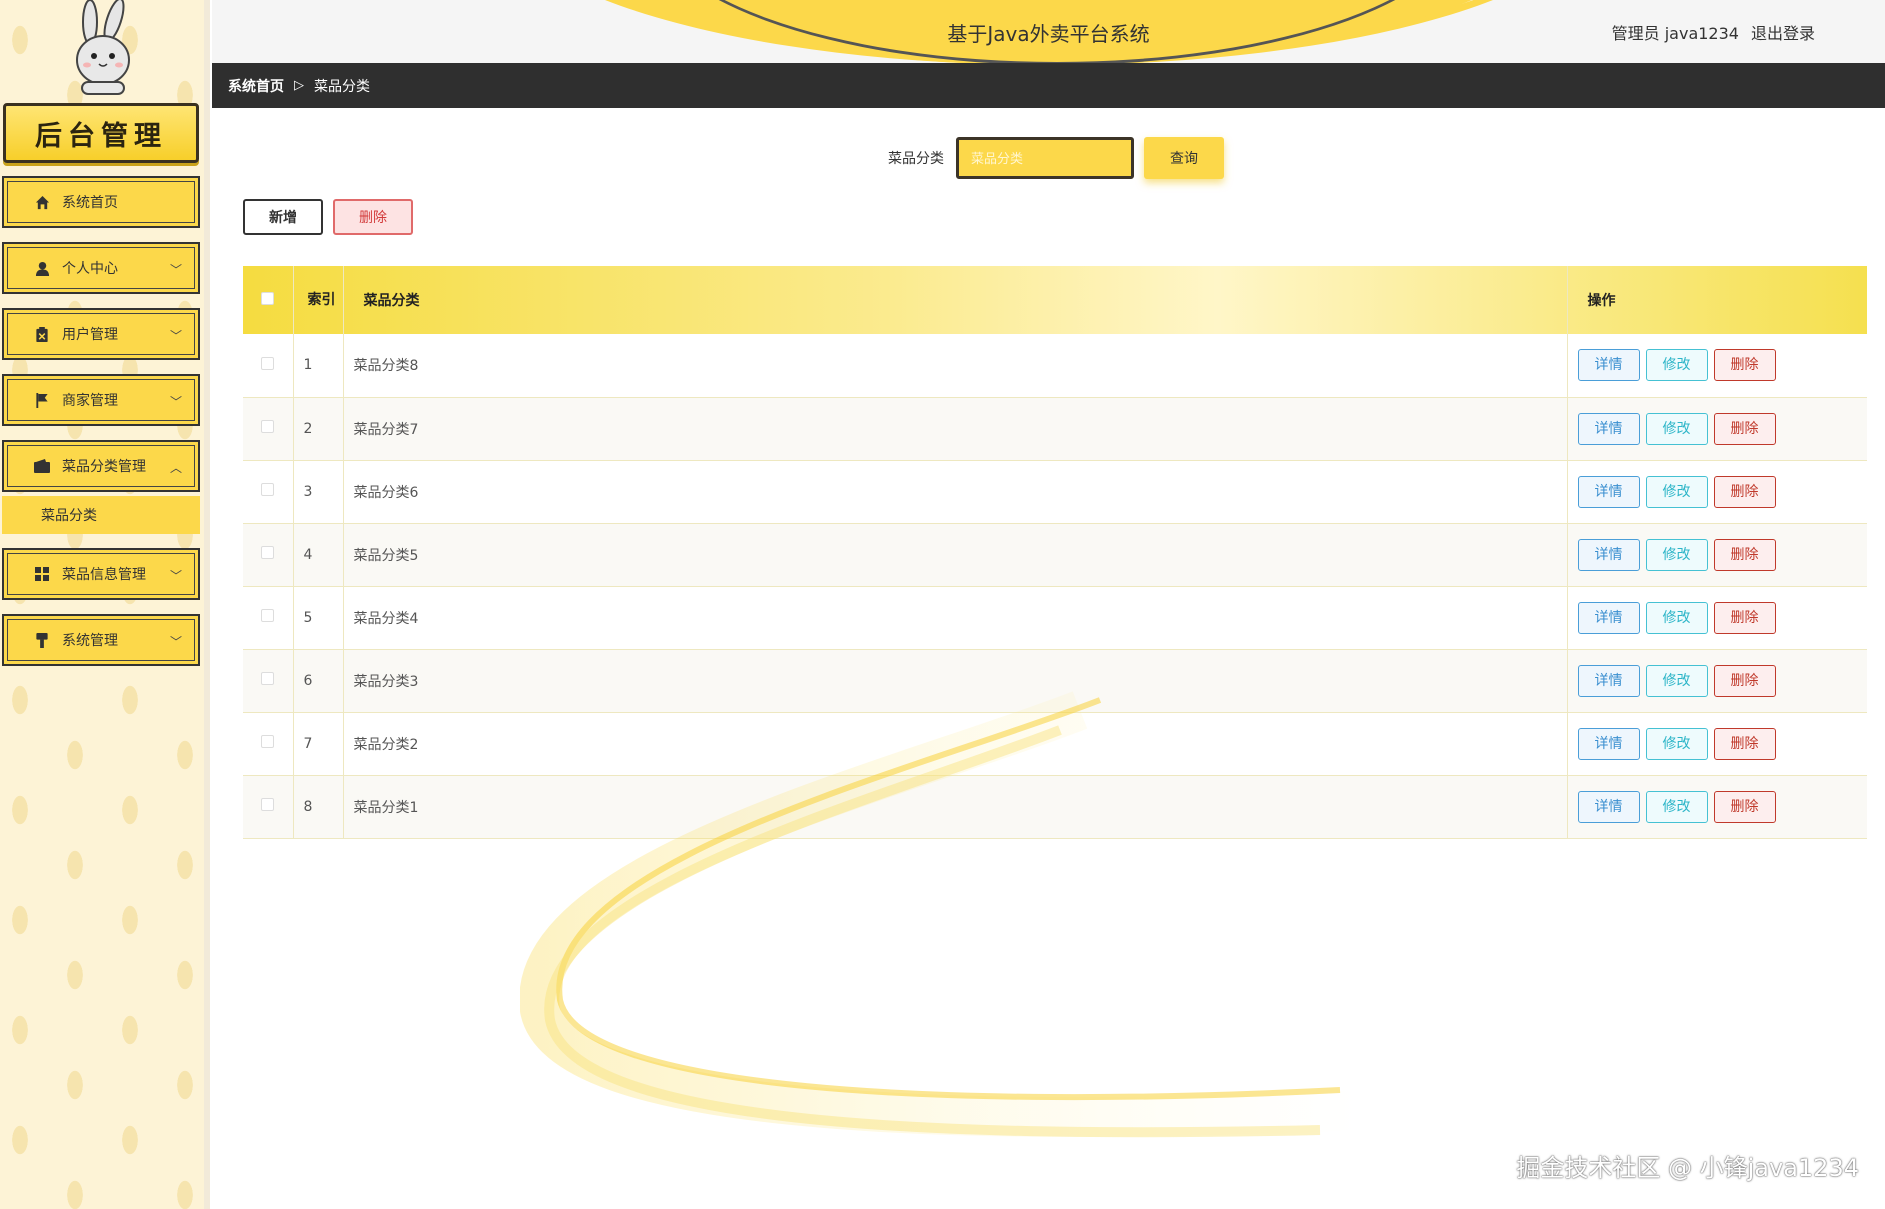  Describe the element at coordinates (916, 159) in the screenshot. I see `search-label: 菜品分类` at that location.